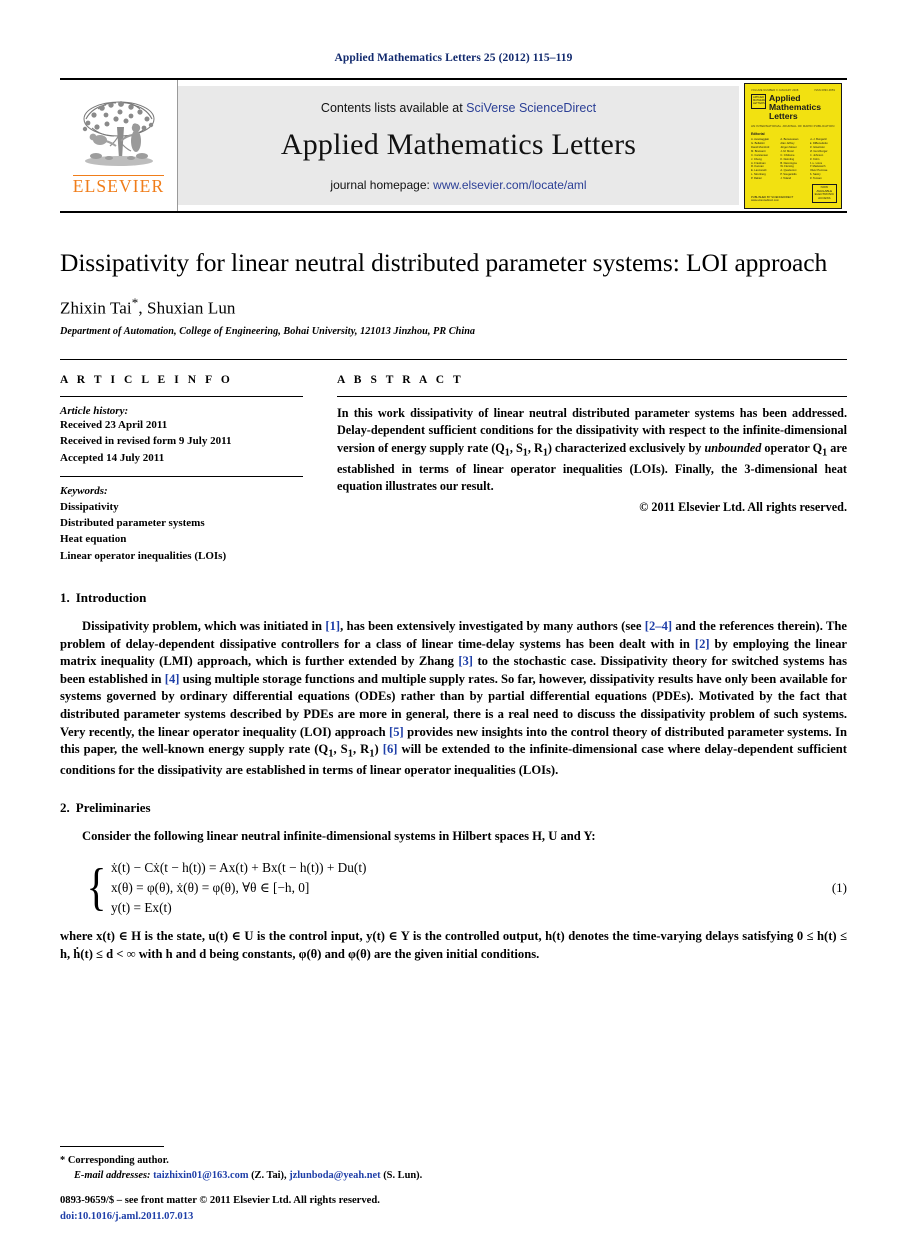 This screenshot has width=907, height=1238. What do you see at coordinates (118, 1160) in the screenshot?
I see `corresponding-author-text: Corresponding author.` at bounding box center [118, 1160].